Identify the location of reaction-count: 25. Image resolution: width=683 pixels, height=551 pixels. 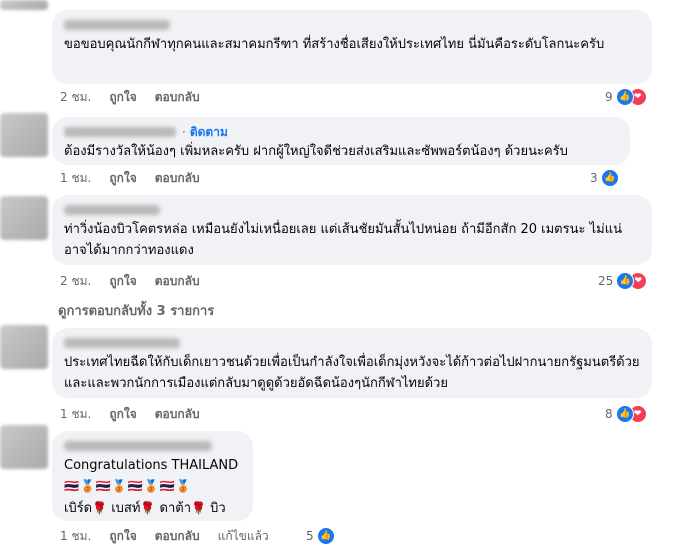
(606, 281).